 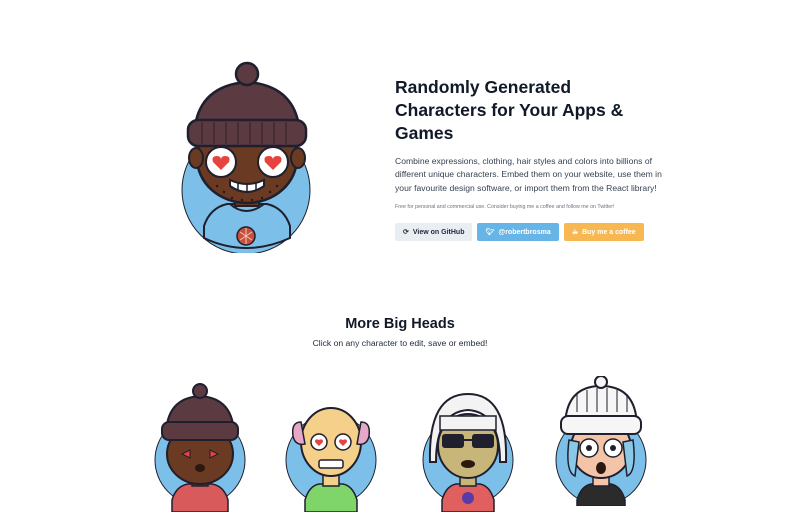 What do you see at coordinates (400, 324) in the screenshot?
I see `more-section-title: More Big Heads` at bounding box center [400, 324].